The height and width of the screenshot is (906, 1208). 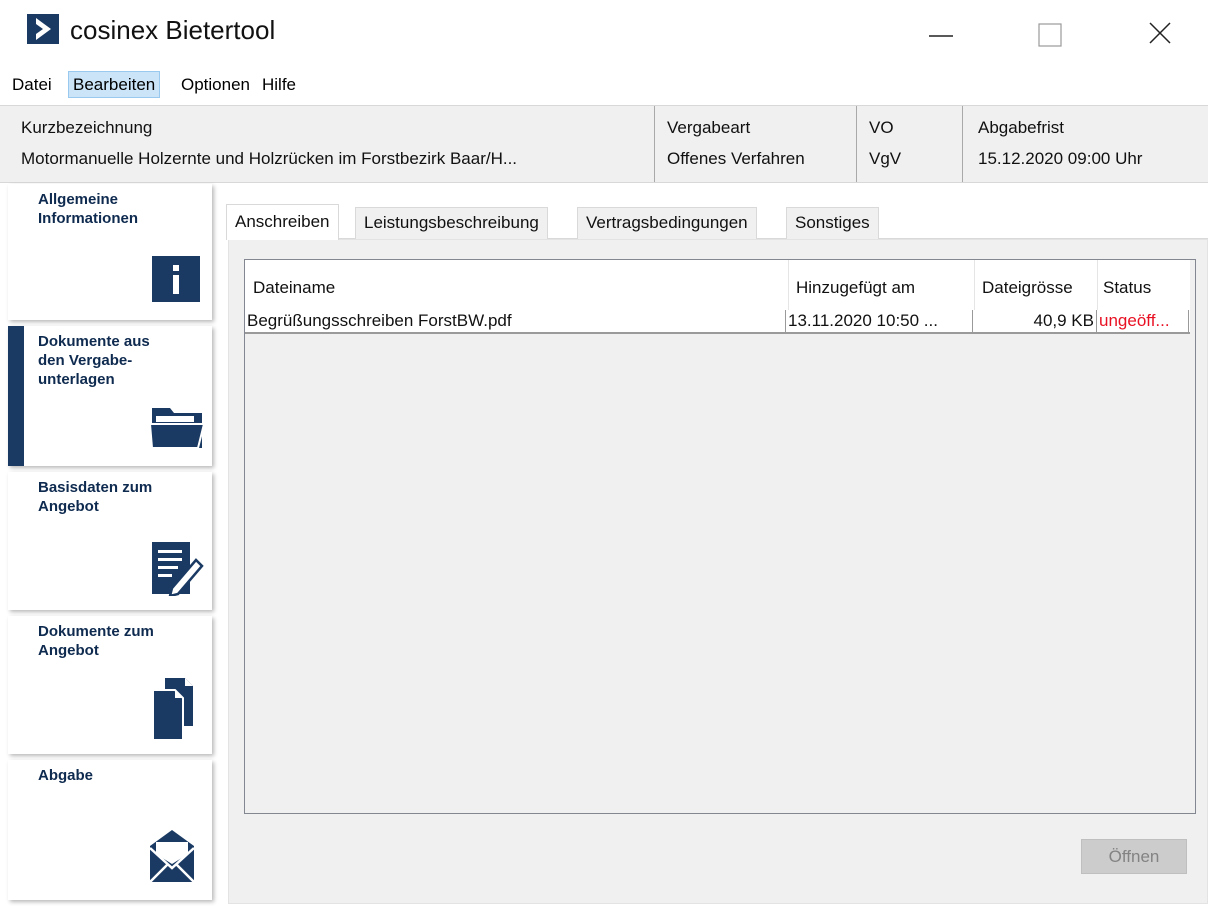 What do you see at coordinates (1021, 127) in the screenshot?
I see `abgabefrist-label: Abgabefrist` at bounding box center [1021, 127].